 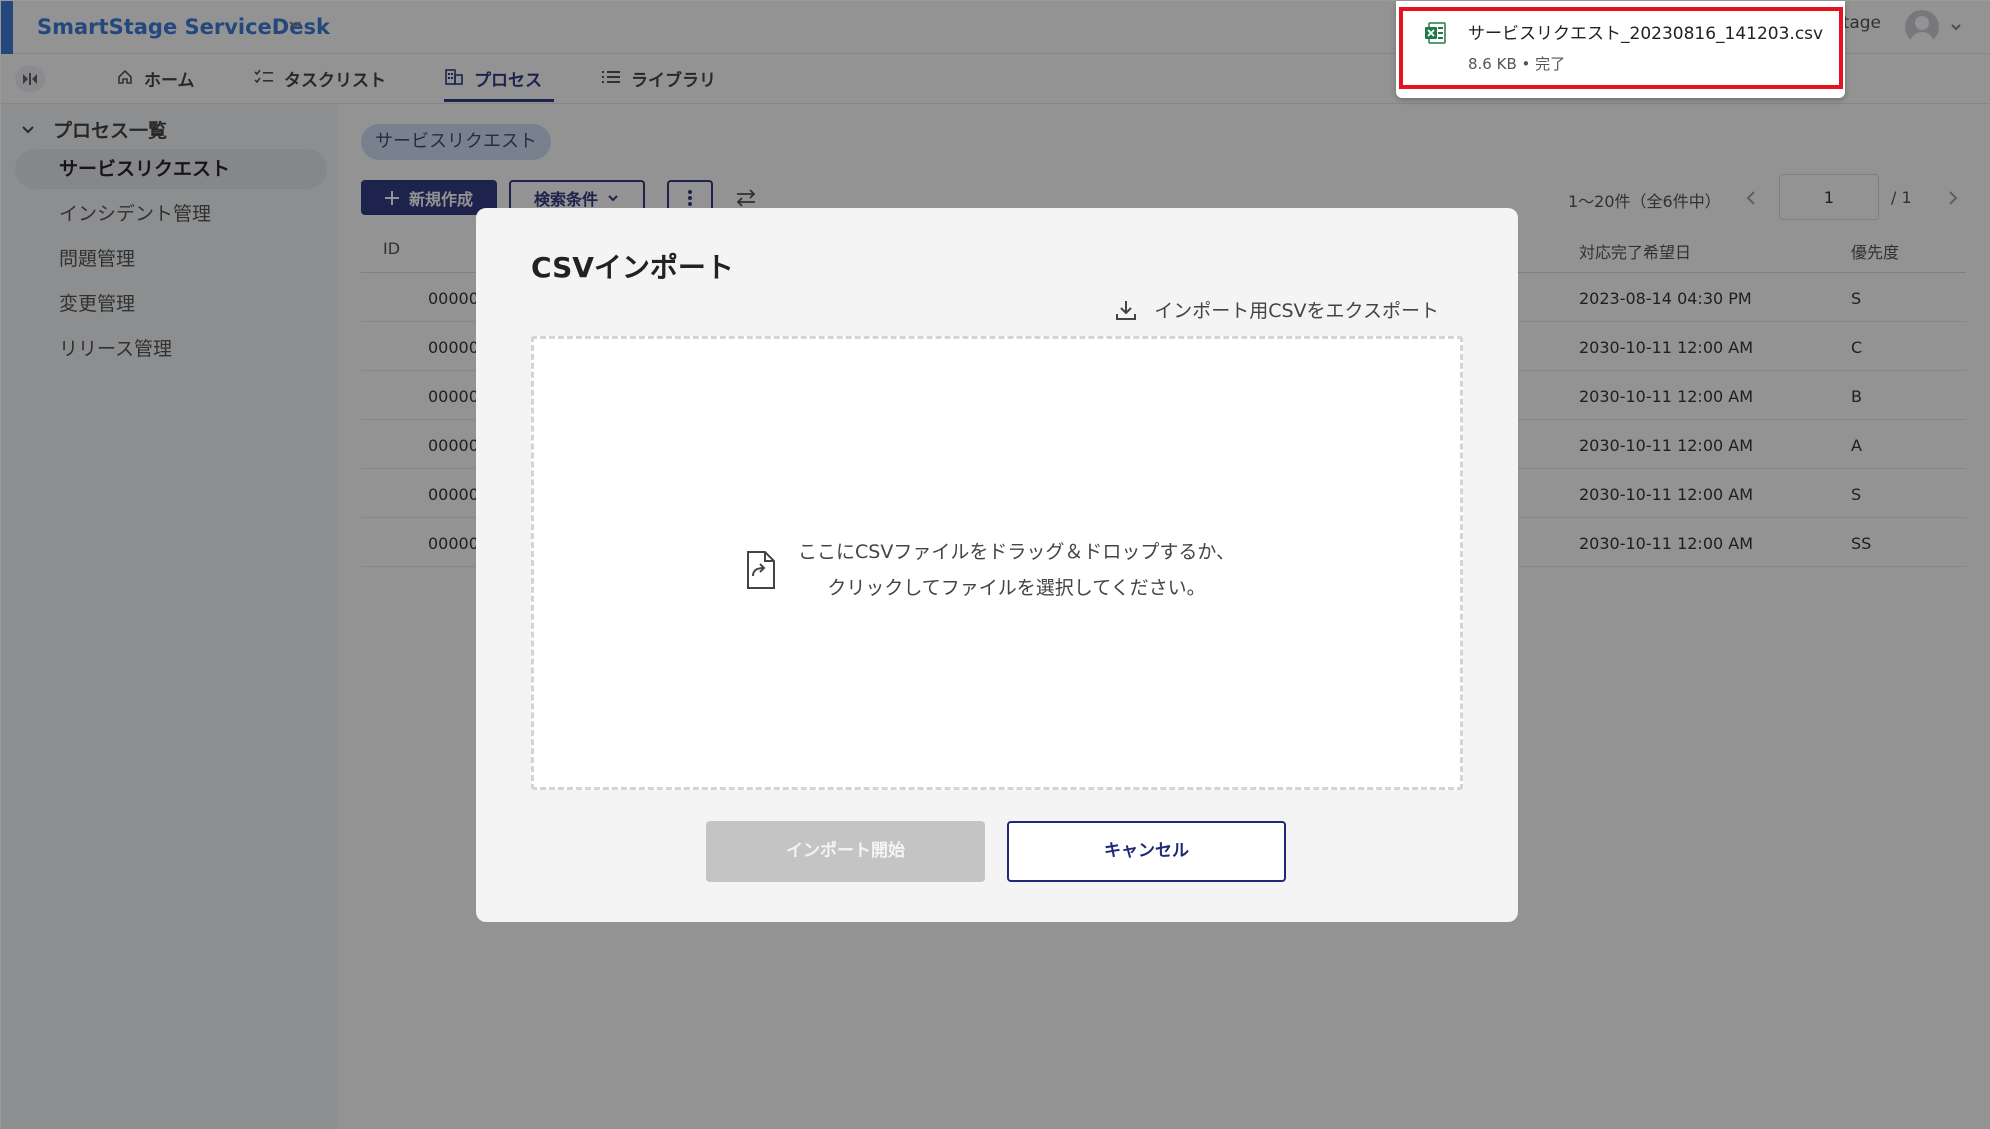 I want to click on export-link-label: インポート用CSVをエクスポート, so click(x=1296, y=311).